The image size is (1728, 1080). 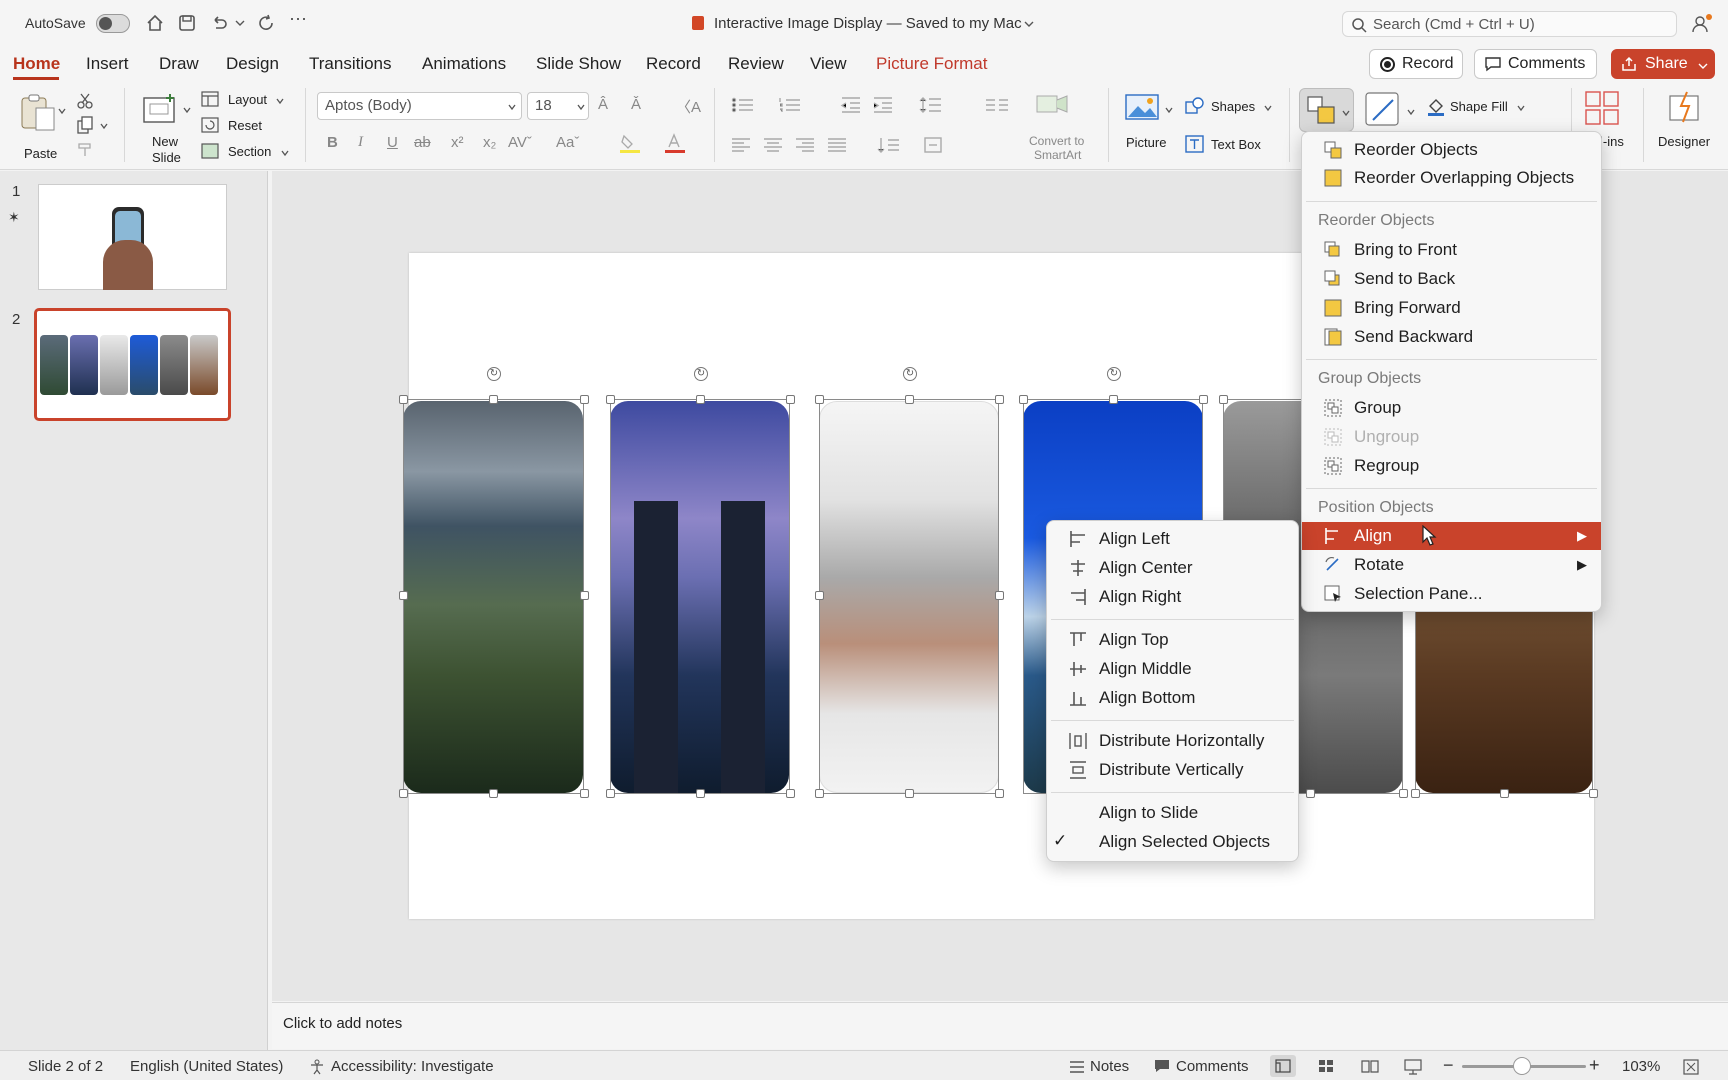 What do you see at coordinates (298, 19) in the screenshot?
I see `more-icon: ⋯` at bounding box center [298, 19].